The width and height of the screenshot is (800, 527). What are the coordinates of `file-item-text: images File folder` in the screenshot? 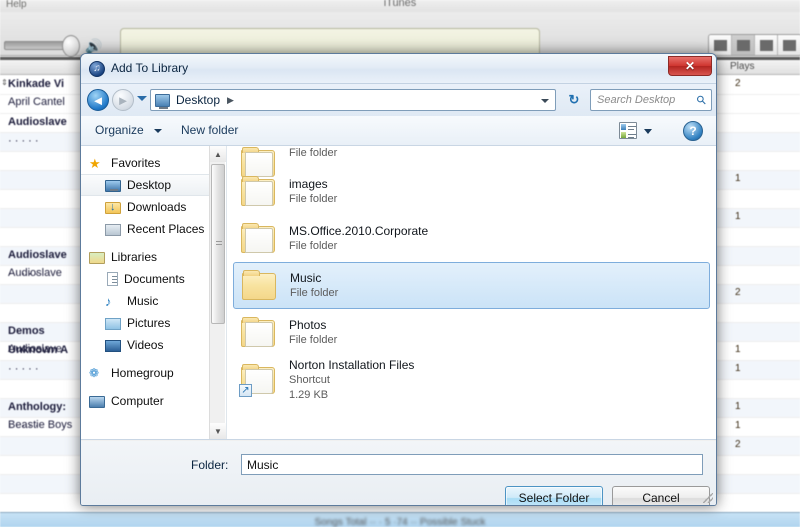 It's located at (313, 191).